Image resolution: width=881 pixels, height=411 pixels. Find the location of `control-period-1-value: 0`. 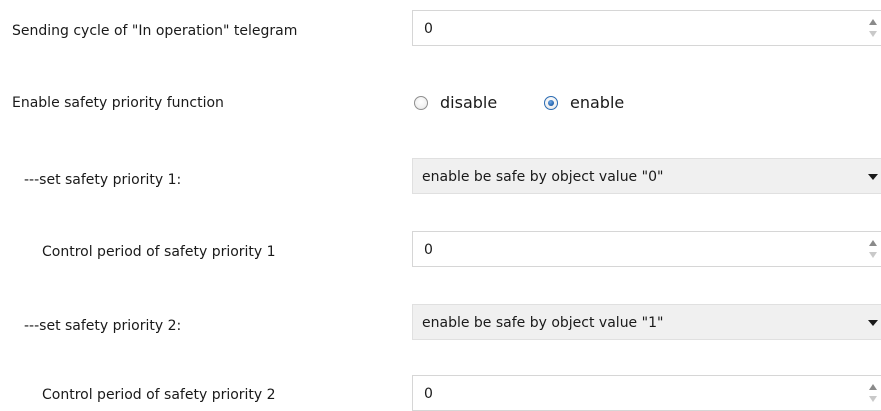

control-period-1-value: 0 is located at coordinates (428, 250).